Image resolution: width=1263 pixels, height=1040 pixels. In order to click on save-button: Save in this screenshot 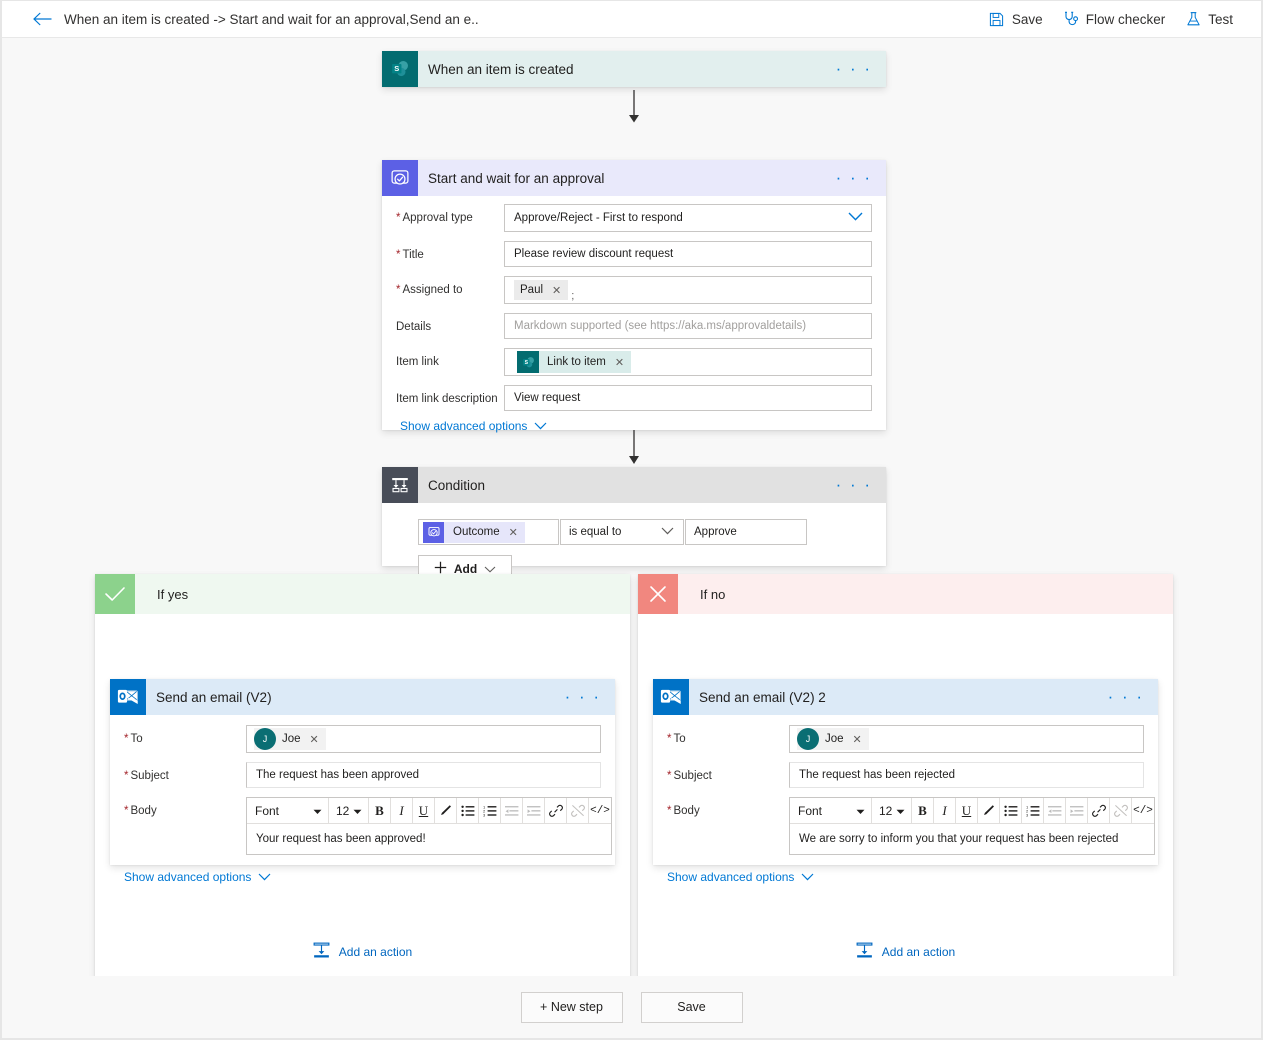, I will do `click(1016, 19)`.